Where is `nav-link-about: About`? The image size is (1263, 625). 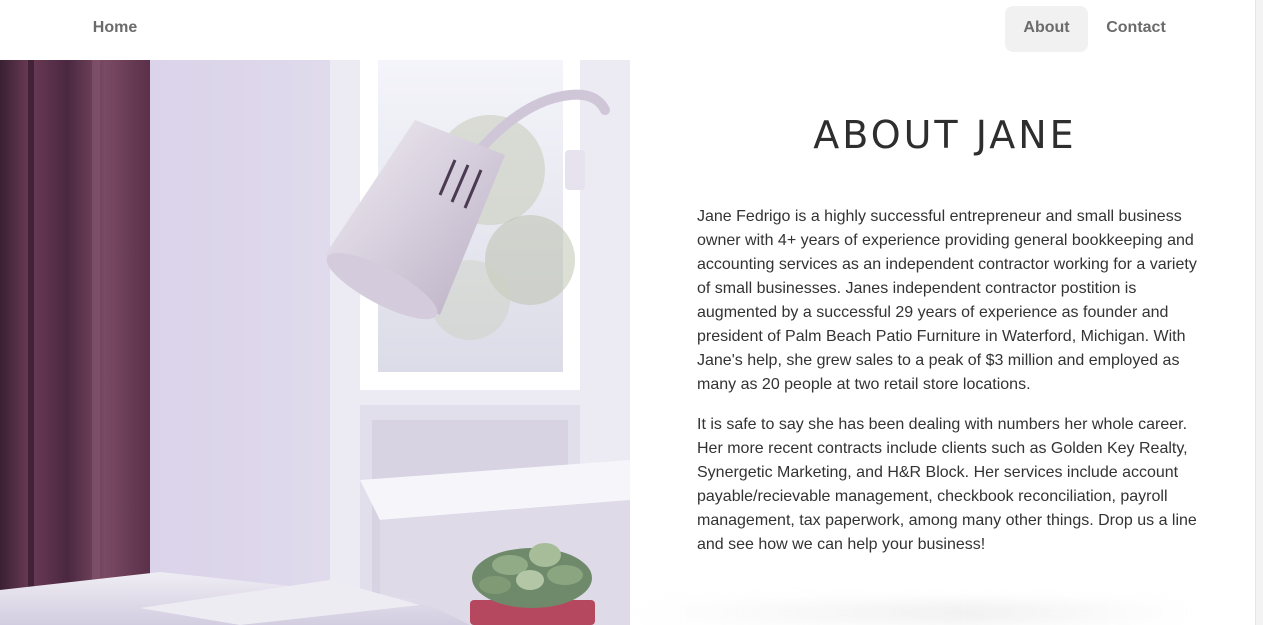 nav-link-about: About is located at coordinates (1046, 29).